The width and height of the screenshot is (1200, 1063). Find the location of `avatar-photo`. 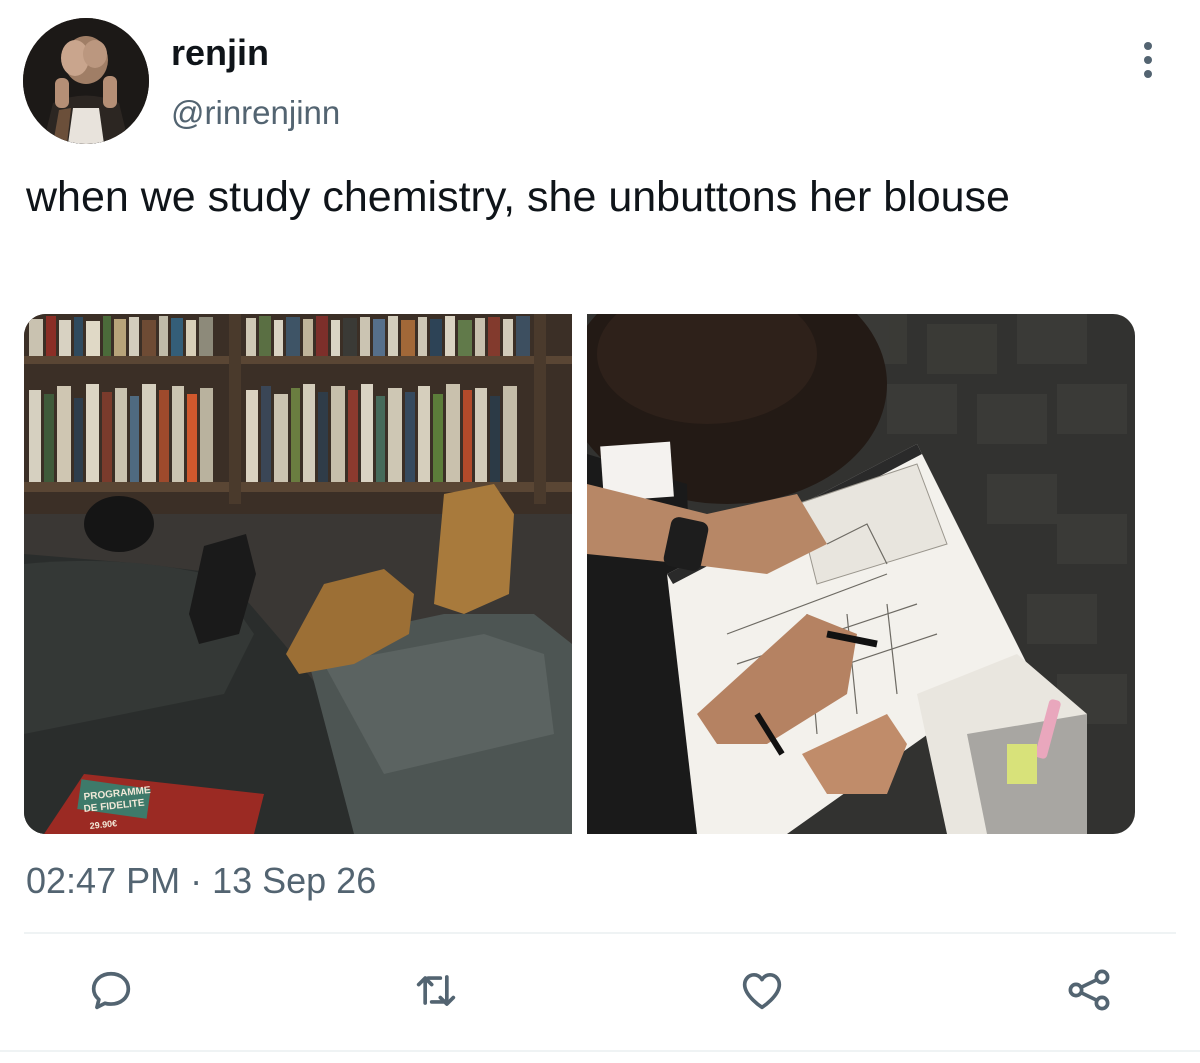

avatar-photo is located at coordinates (86, 81).